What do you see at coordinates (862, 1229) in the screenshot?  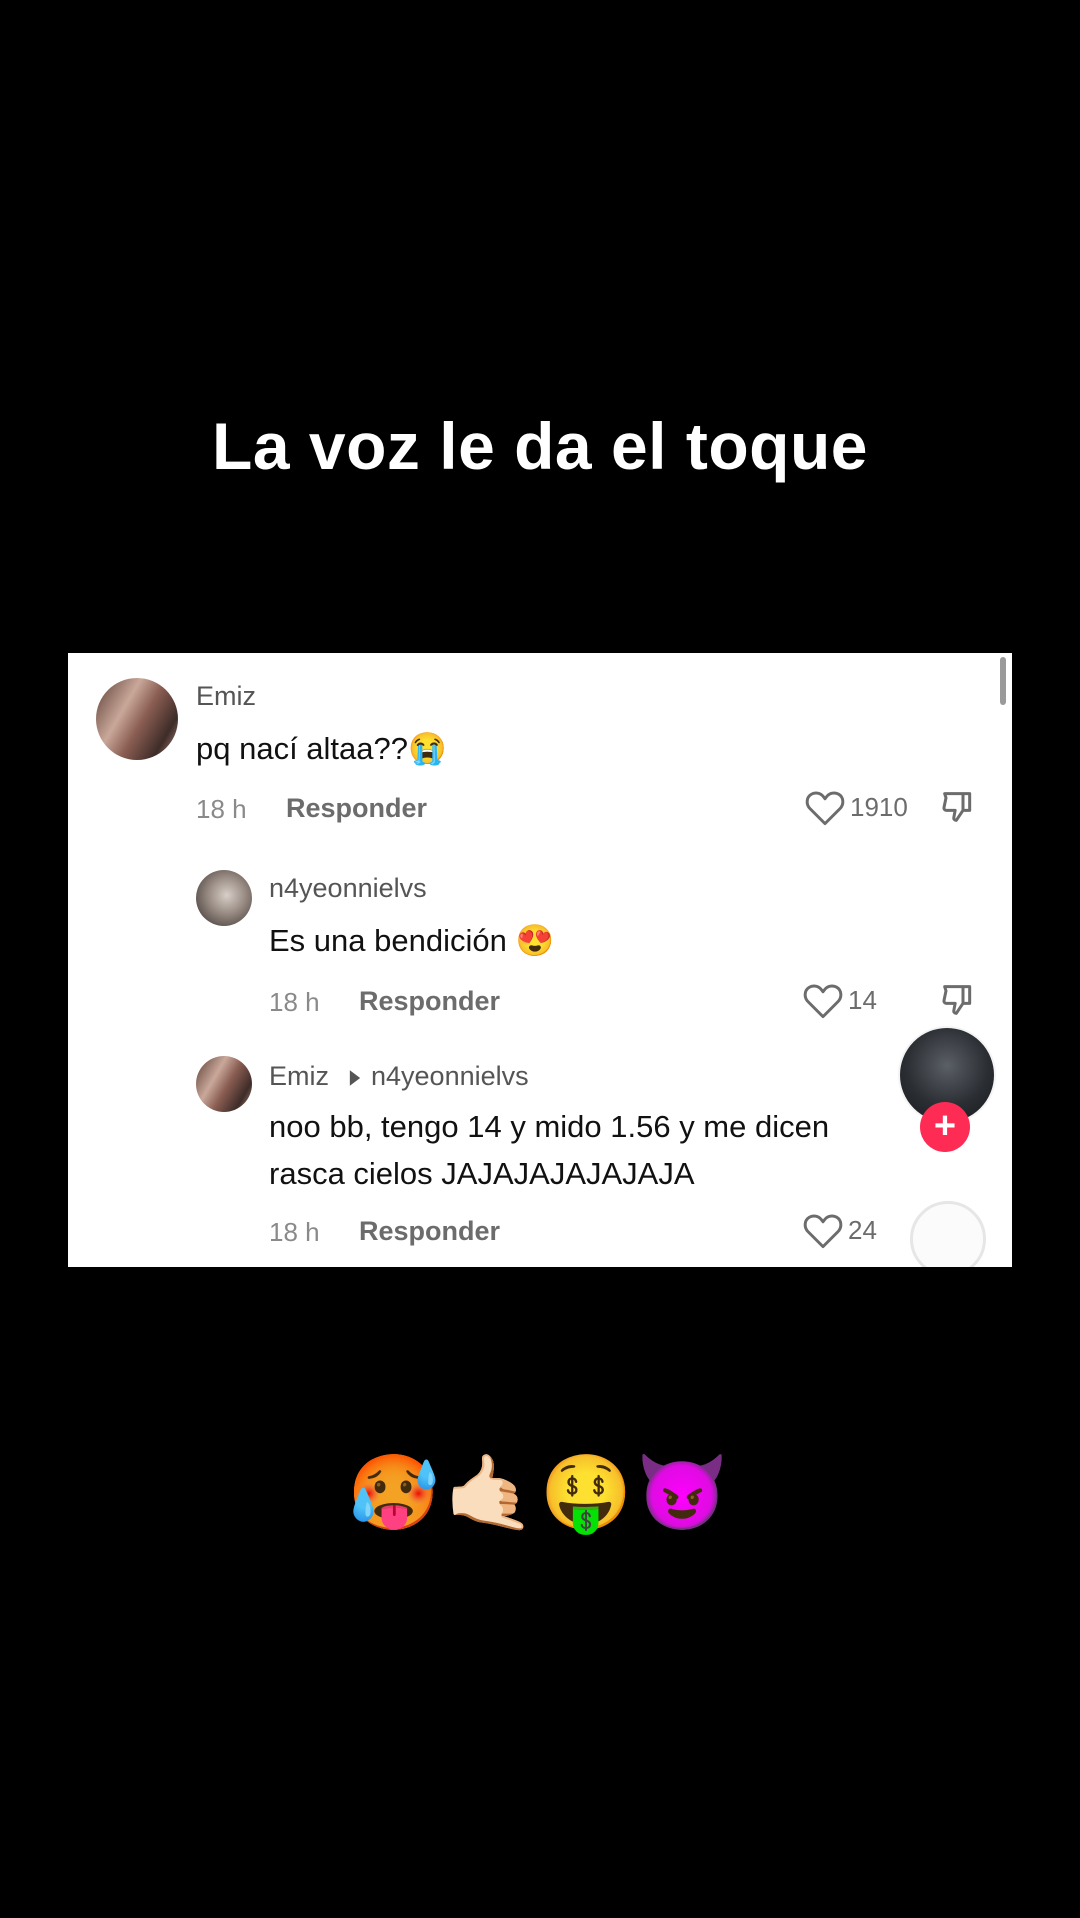 I see `like-count: 24` at bounding box center [862, 1229].